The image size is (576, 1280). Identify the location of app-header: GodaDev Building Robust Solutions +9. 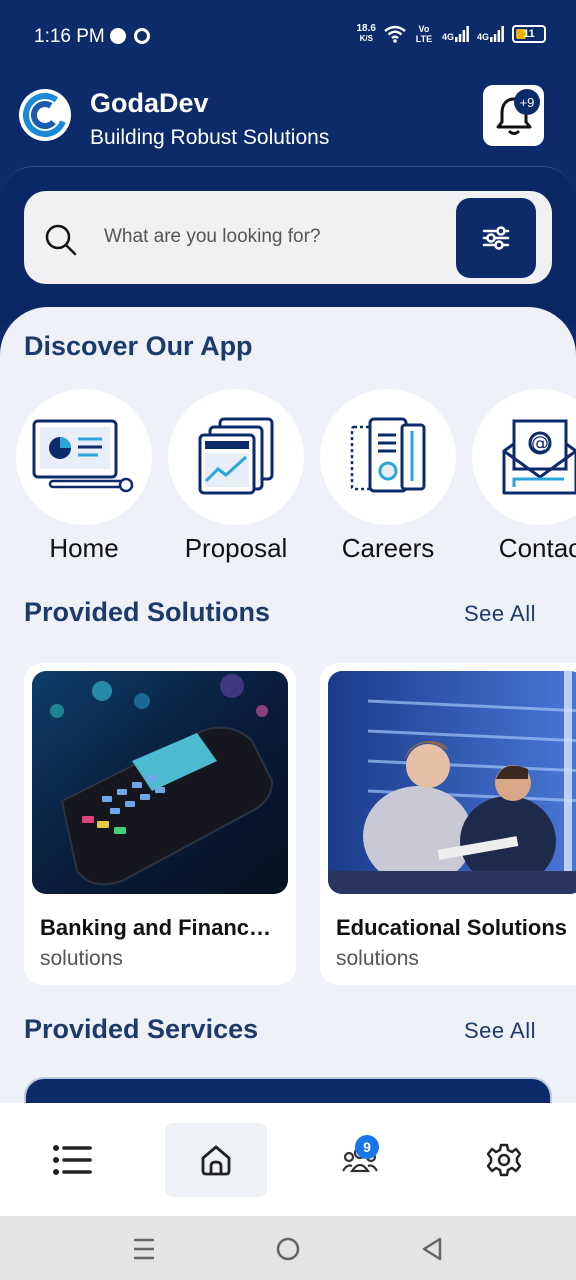
(288, 124).